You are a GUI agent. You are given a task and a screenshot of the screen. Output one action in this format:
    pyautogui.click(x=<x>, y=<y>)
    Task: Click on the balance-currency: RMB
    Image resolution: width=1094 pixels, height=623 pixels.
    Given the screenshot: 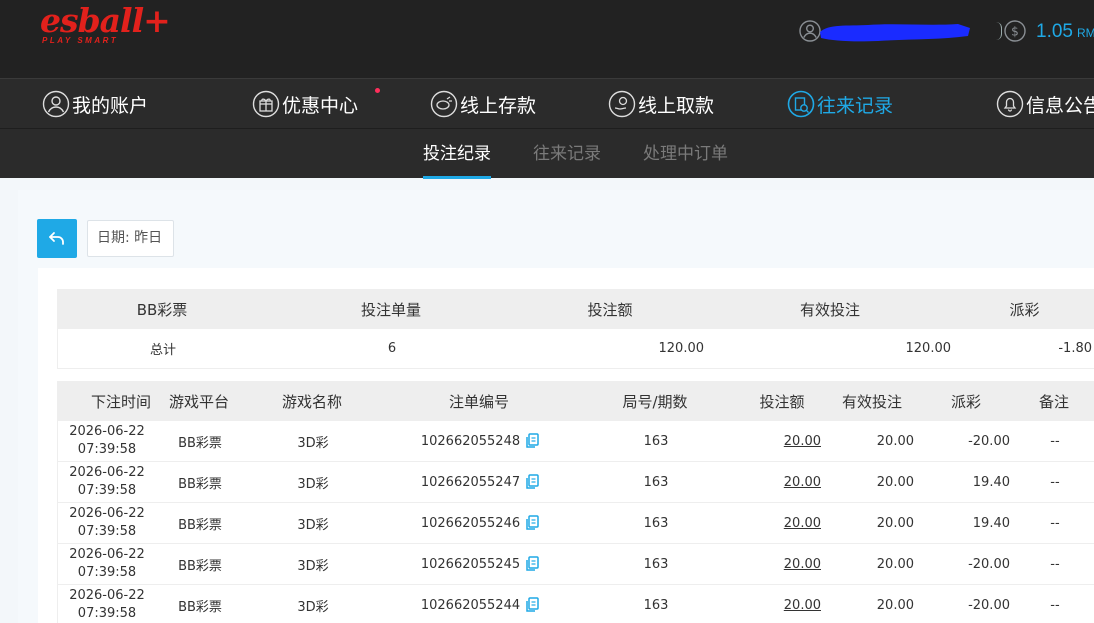 What is the action you would take?
    pyautogui.click(x=1085, y=33)
    